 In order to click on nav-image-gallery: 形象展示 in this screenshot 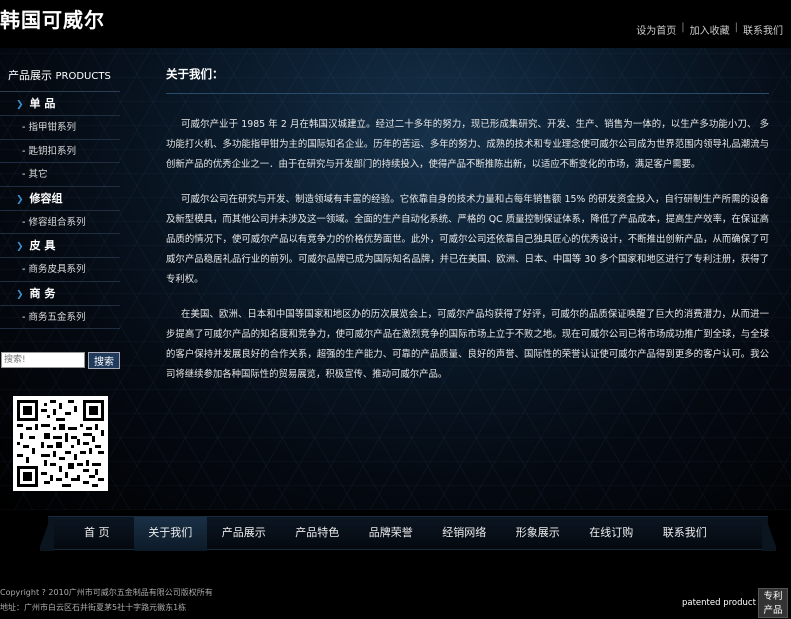, I will do `click(538, 534)`.